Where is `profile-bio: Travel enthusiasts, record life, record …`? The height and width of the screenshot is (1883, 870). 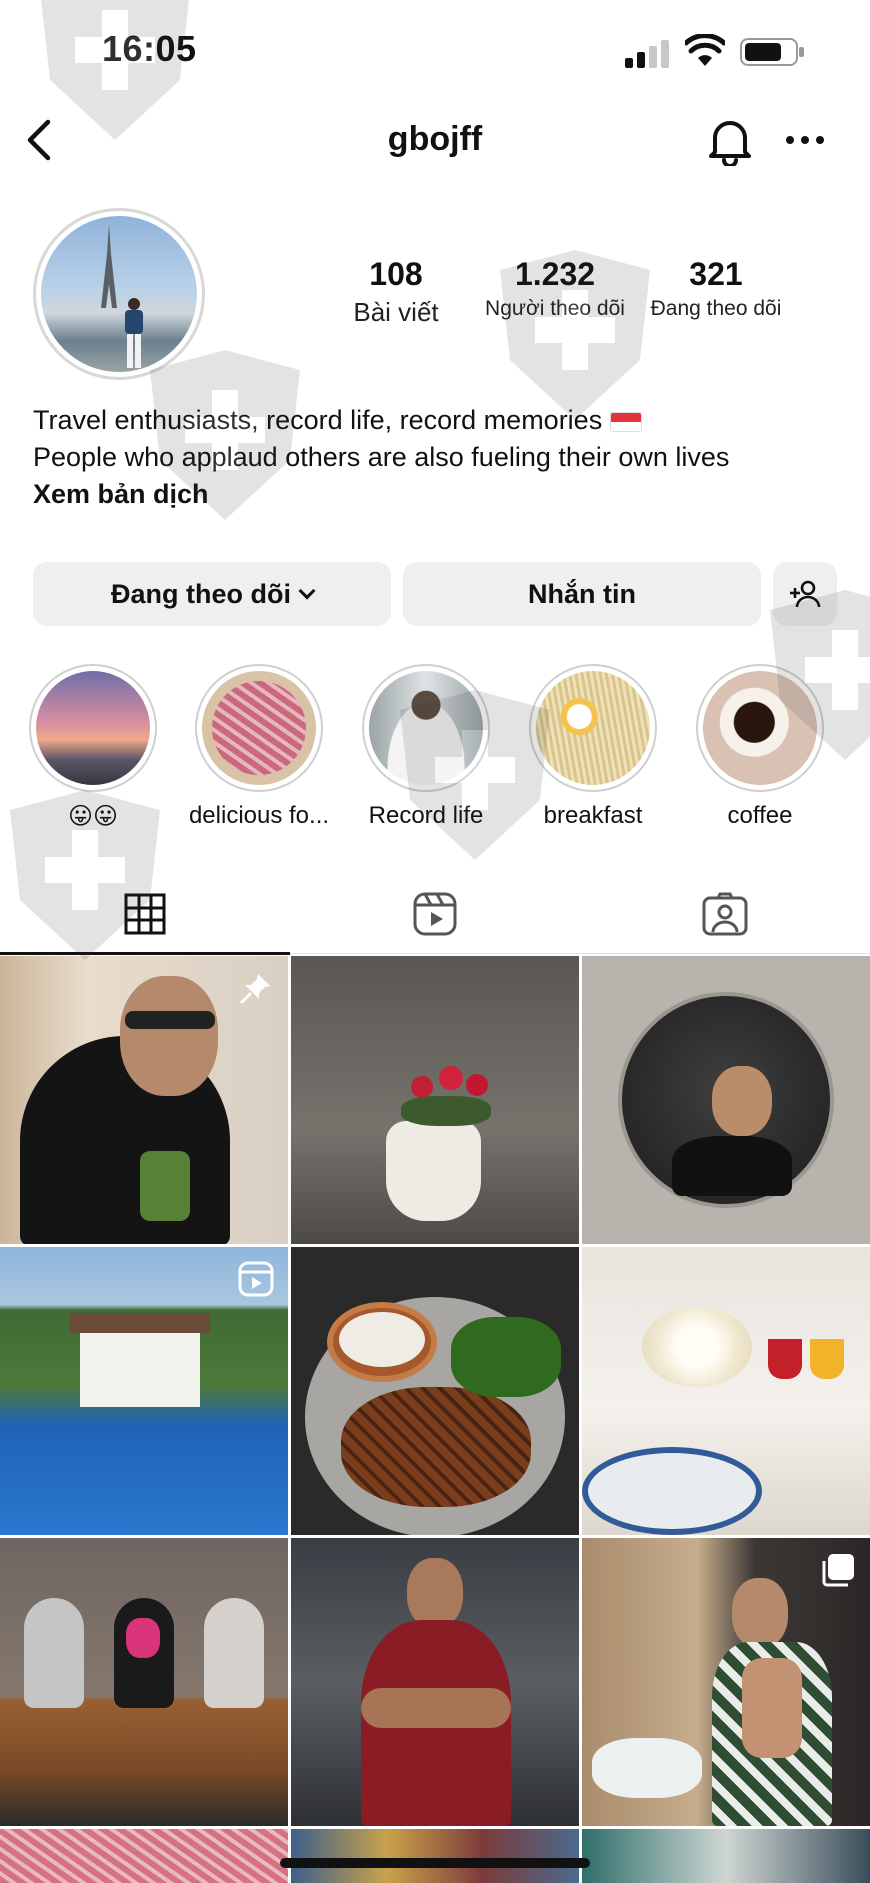
profile-bio: Travel enthusiasts, record life, record … is located at coordinates (443, 457).